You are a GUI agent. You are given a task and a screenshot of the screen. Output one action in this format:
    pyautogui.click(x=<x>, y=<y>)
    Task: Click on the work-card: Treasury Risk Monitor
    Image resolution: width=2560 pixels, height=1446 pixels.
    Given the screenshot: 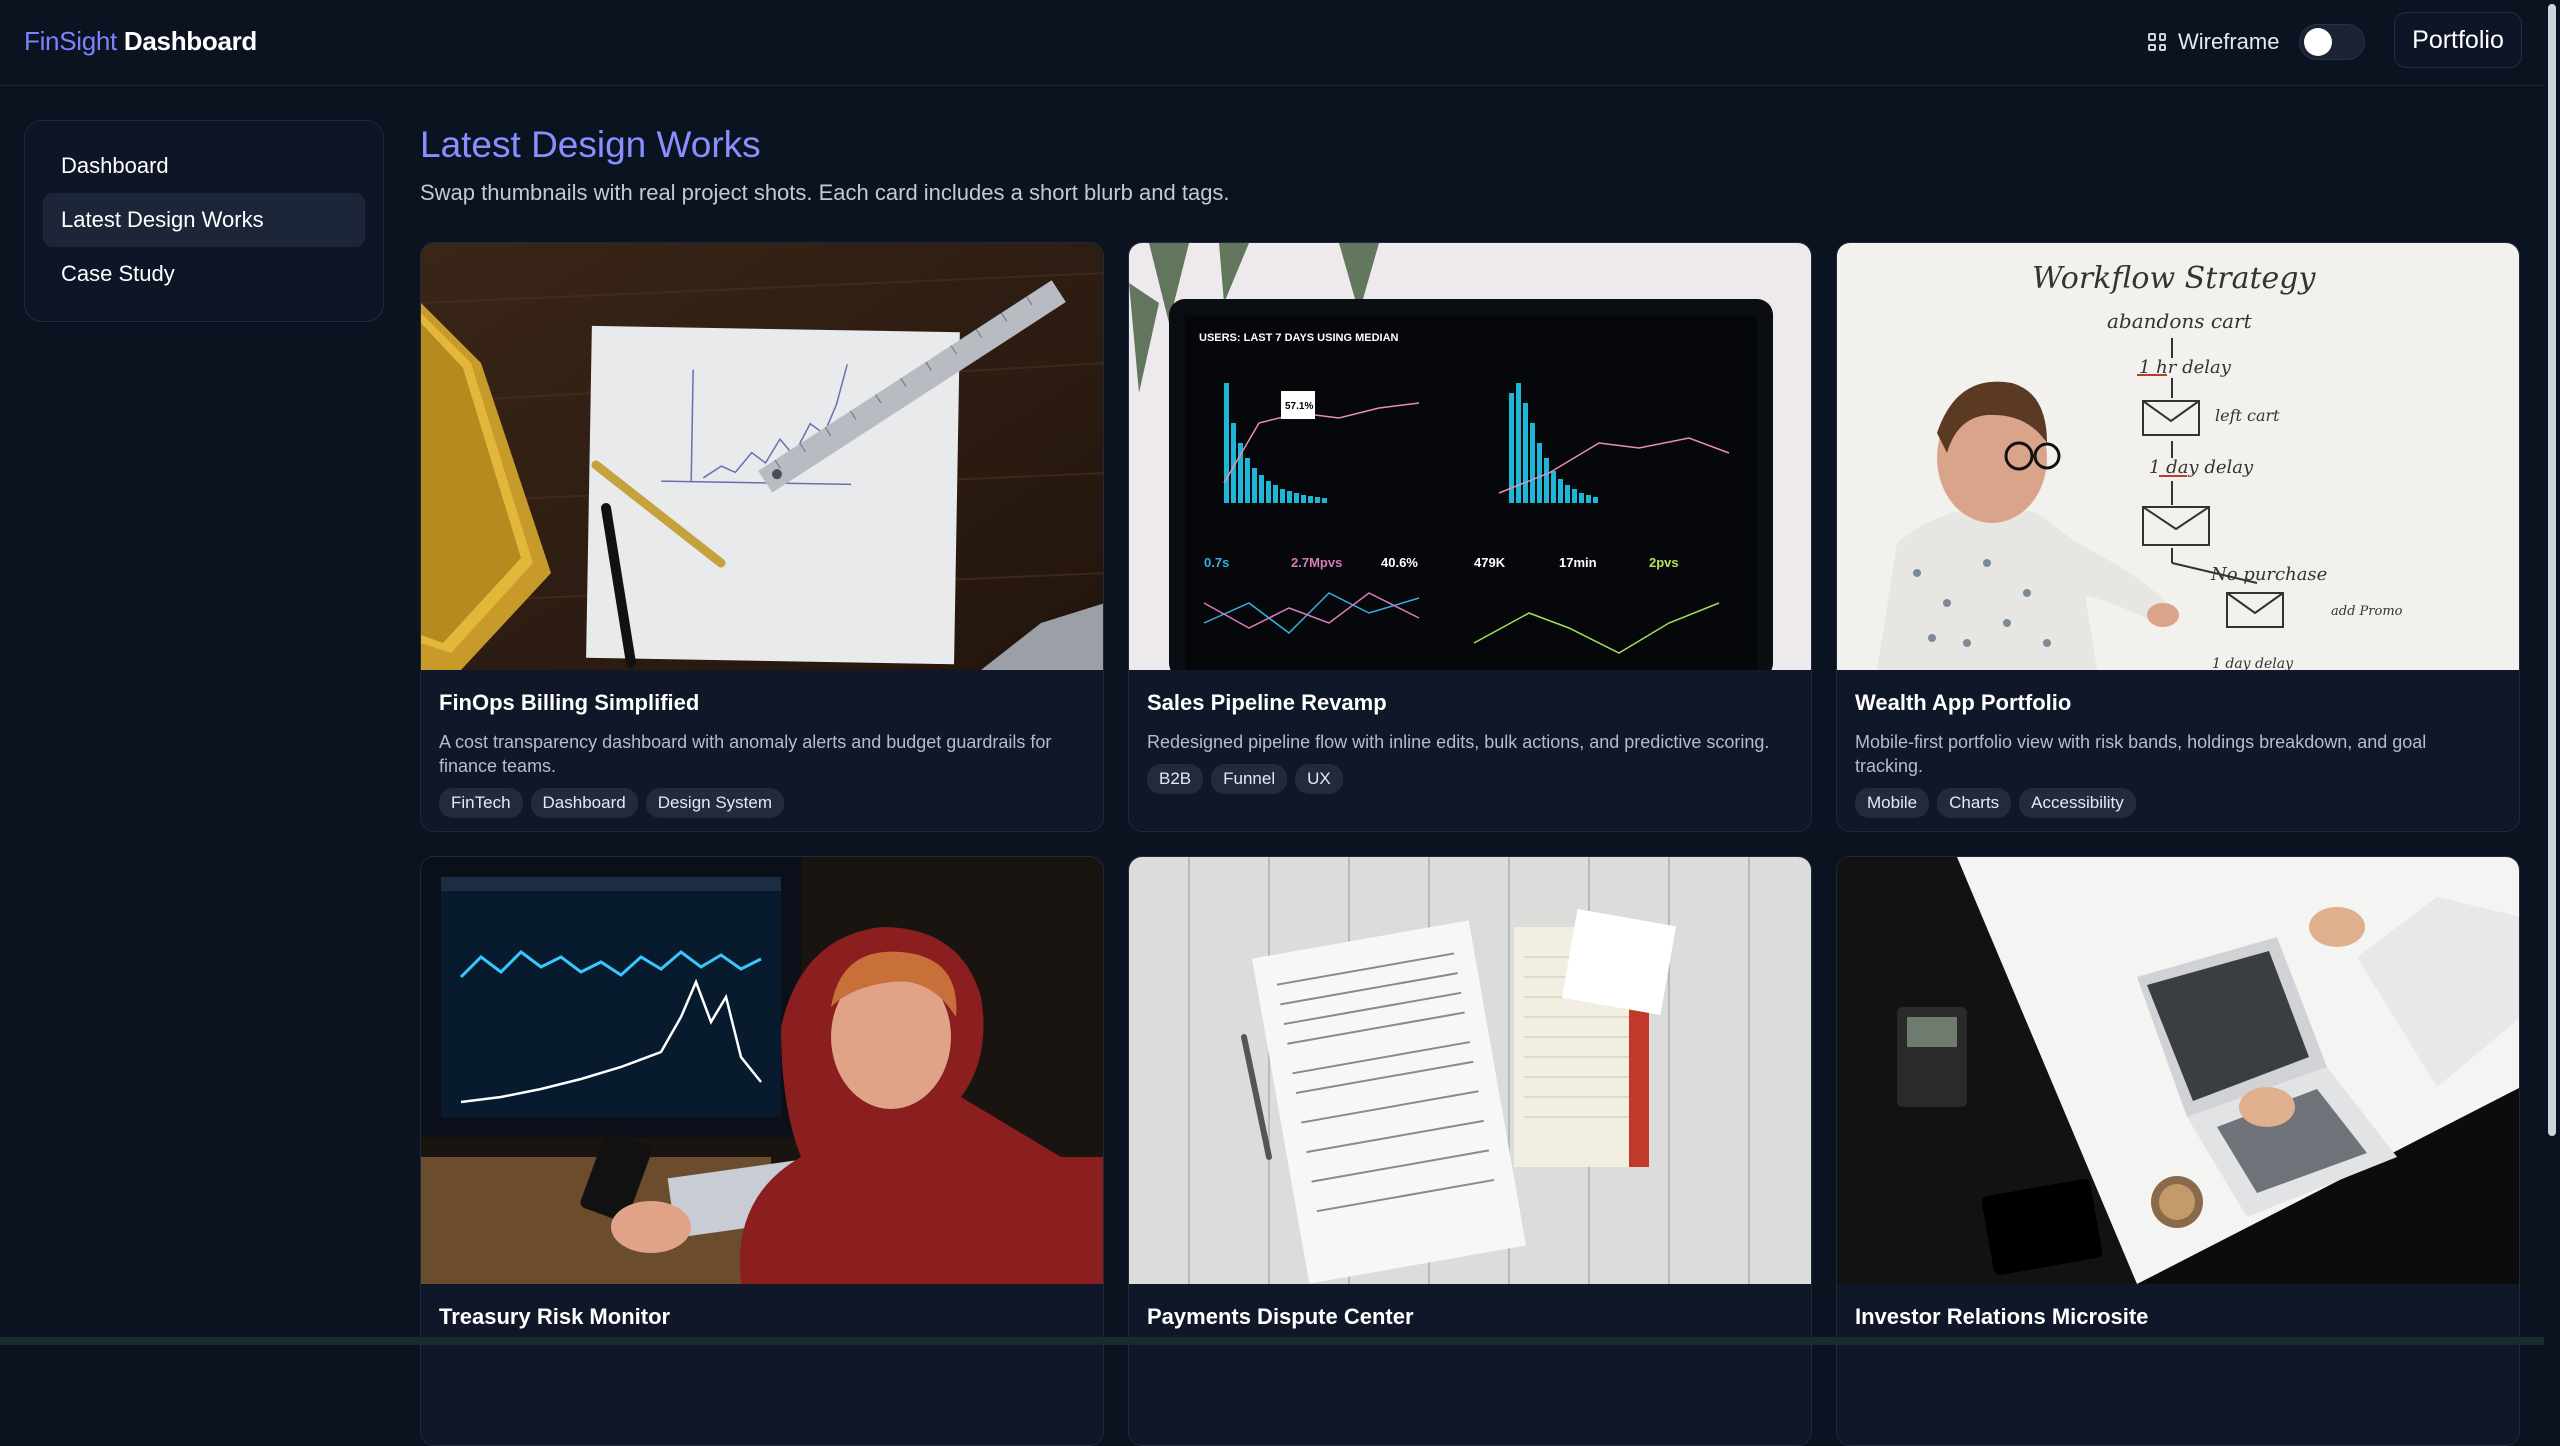 What is the action you would take?
    pyautogui.click(x=762, y=1151)
    